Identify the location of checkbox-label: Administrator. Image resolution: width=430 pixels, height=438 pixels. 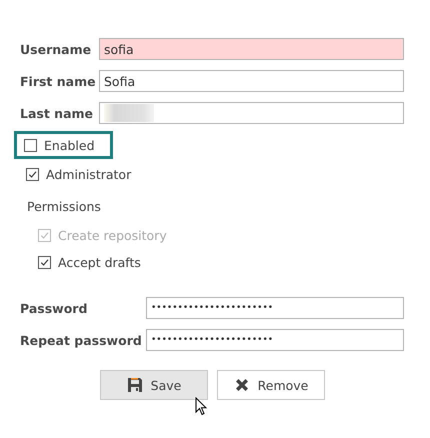
(89, 174).